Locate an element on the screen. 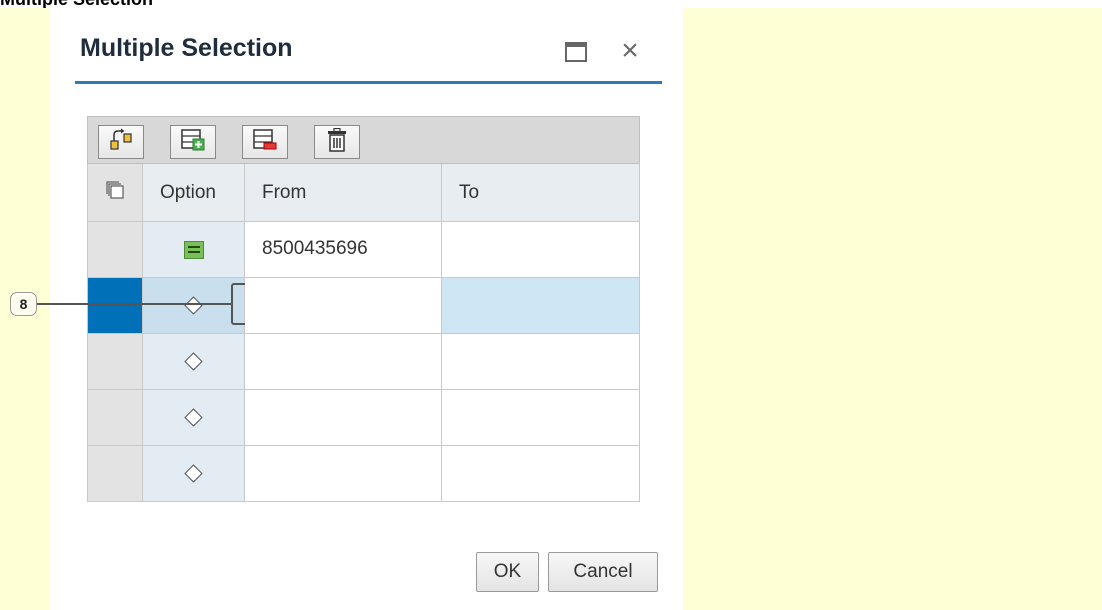  select-all-icon is located at coordinates (115, 193).